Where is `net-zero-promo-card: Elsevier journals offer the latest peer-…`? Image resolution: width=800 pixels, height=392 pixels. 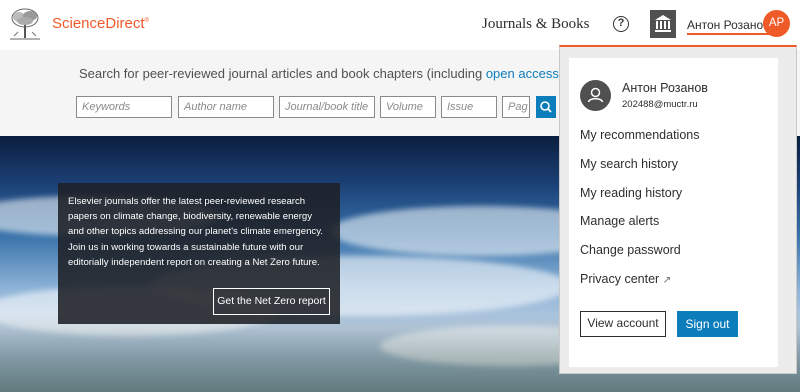 net-zero-promo-card: Elsevier journals offer the latest peer-… is located at coordinates (199, 253).